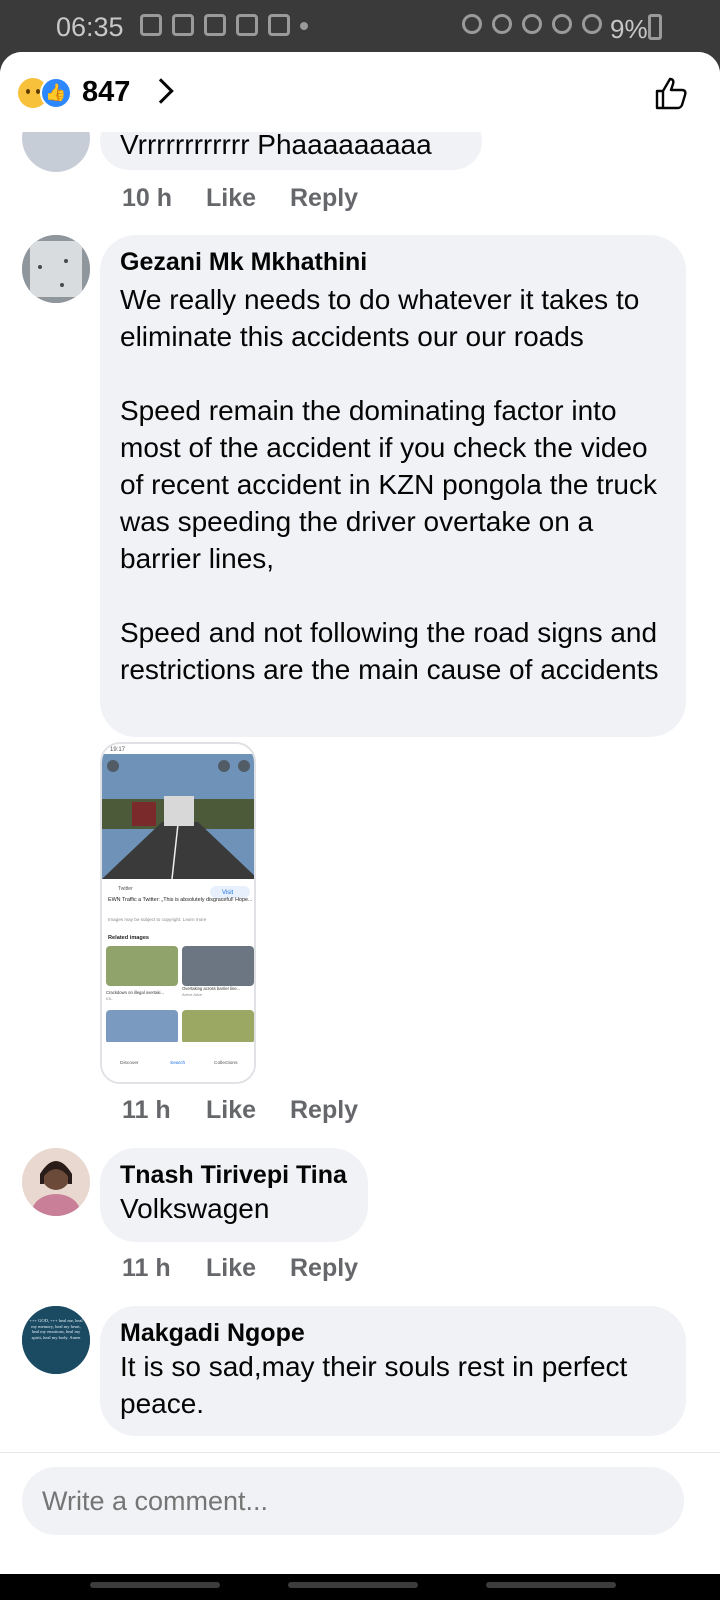  Describe the element at coordinates (672, 93) in the screenshot. I see `like-post-icon` at that location.